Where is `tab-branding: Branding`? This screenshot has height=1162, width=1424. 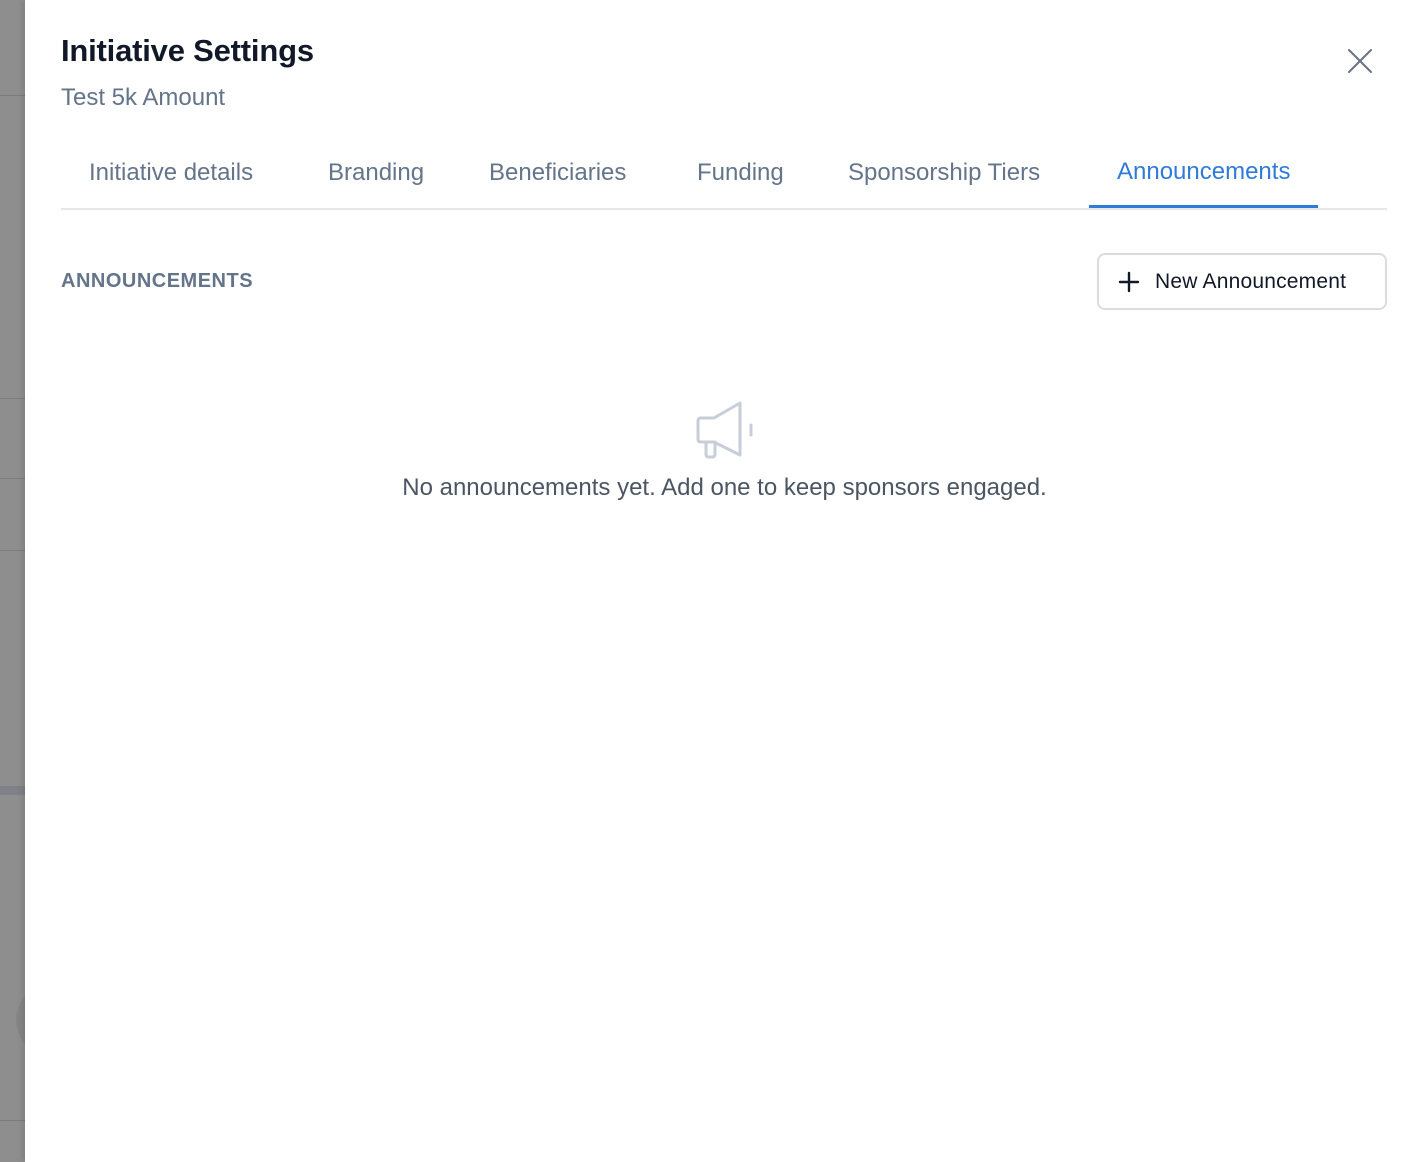
tab-branding: Branding is located at coordinates (376, 173).